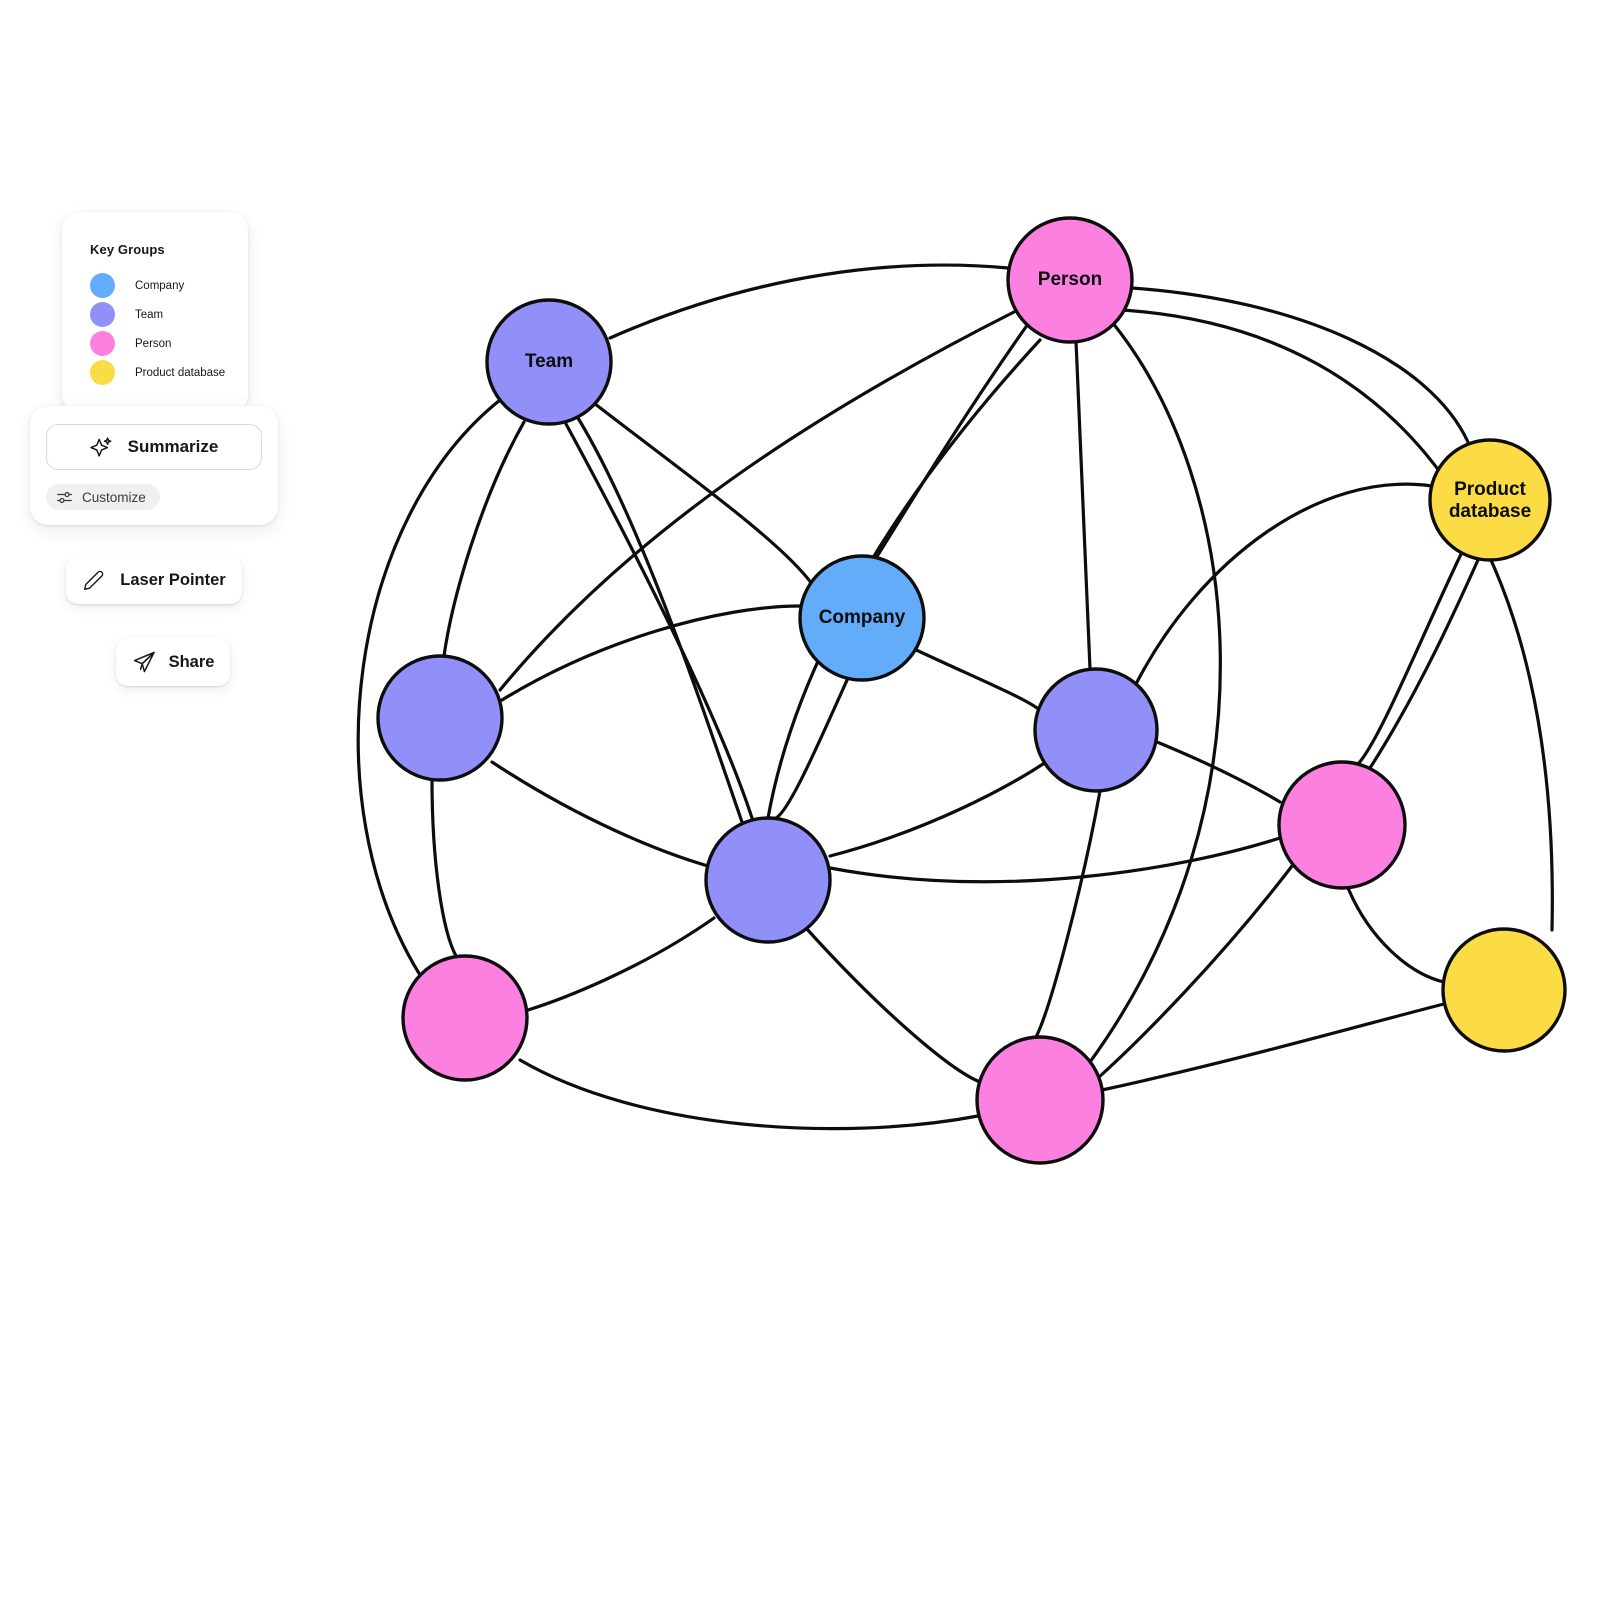  I want to click on legend-label: Team, so click(149, 314).